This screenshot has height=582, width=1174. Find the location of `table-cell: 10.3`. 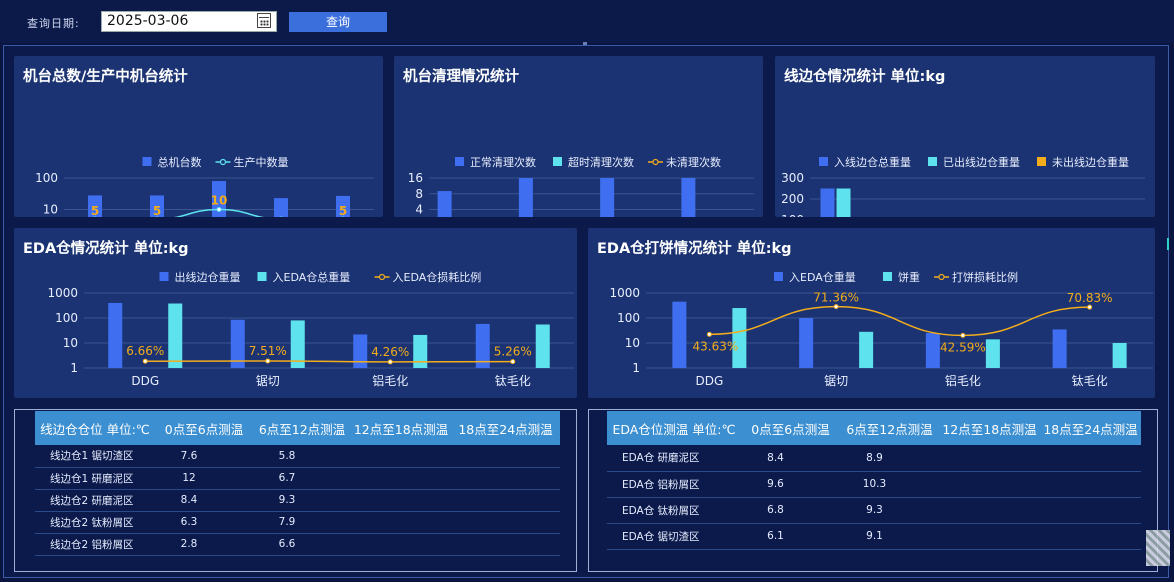

table-cell: 10.3 is located at coordinates (889, 484).